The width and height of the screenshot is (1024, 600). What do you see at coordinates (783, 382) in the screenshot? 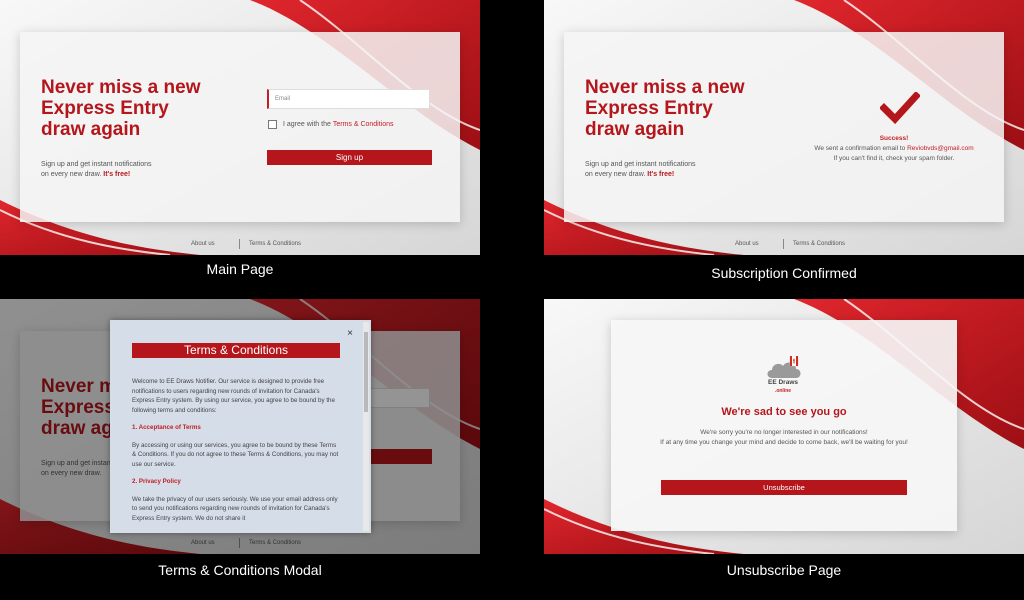
I see `logo-line-1: EE Draws` at bounding box center [783, 382].